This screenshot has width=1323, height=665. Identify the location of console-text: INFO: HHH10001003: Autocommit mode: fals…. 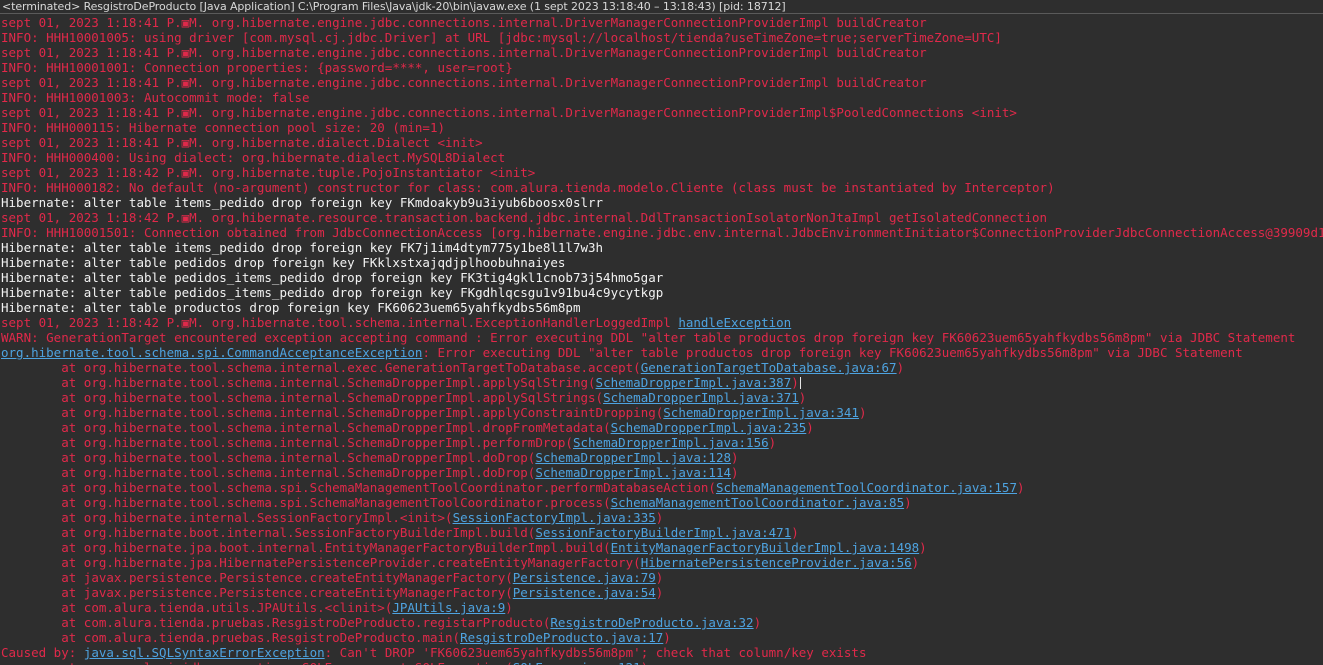
(155, 97).